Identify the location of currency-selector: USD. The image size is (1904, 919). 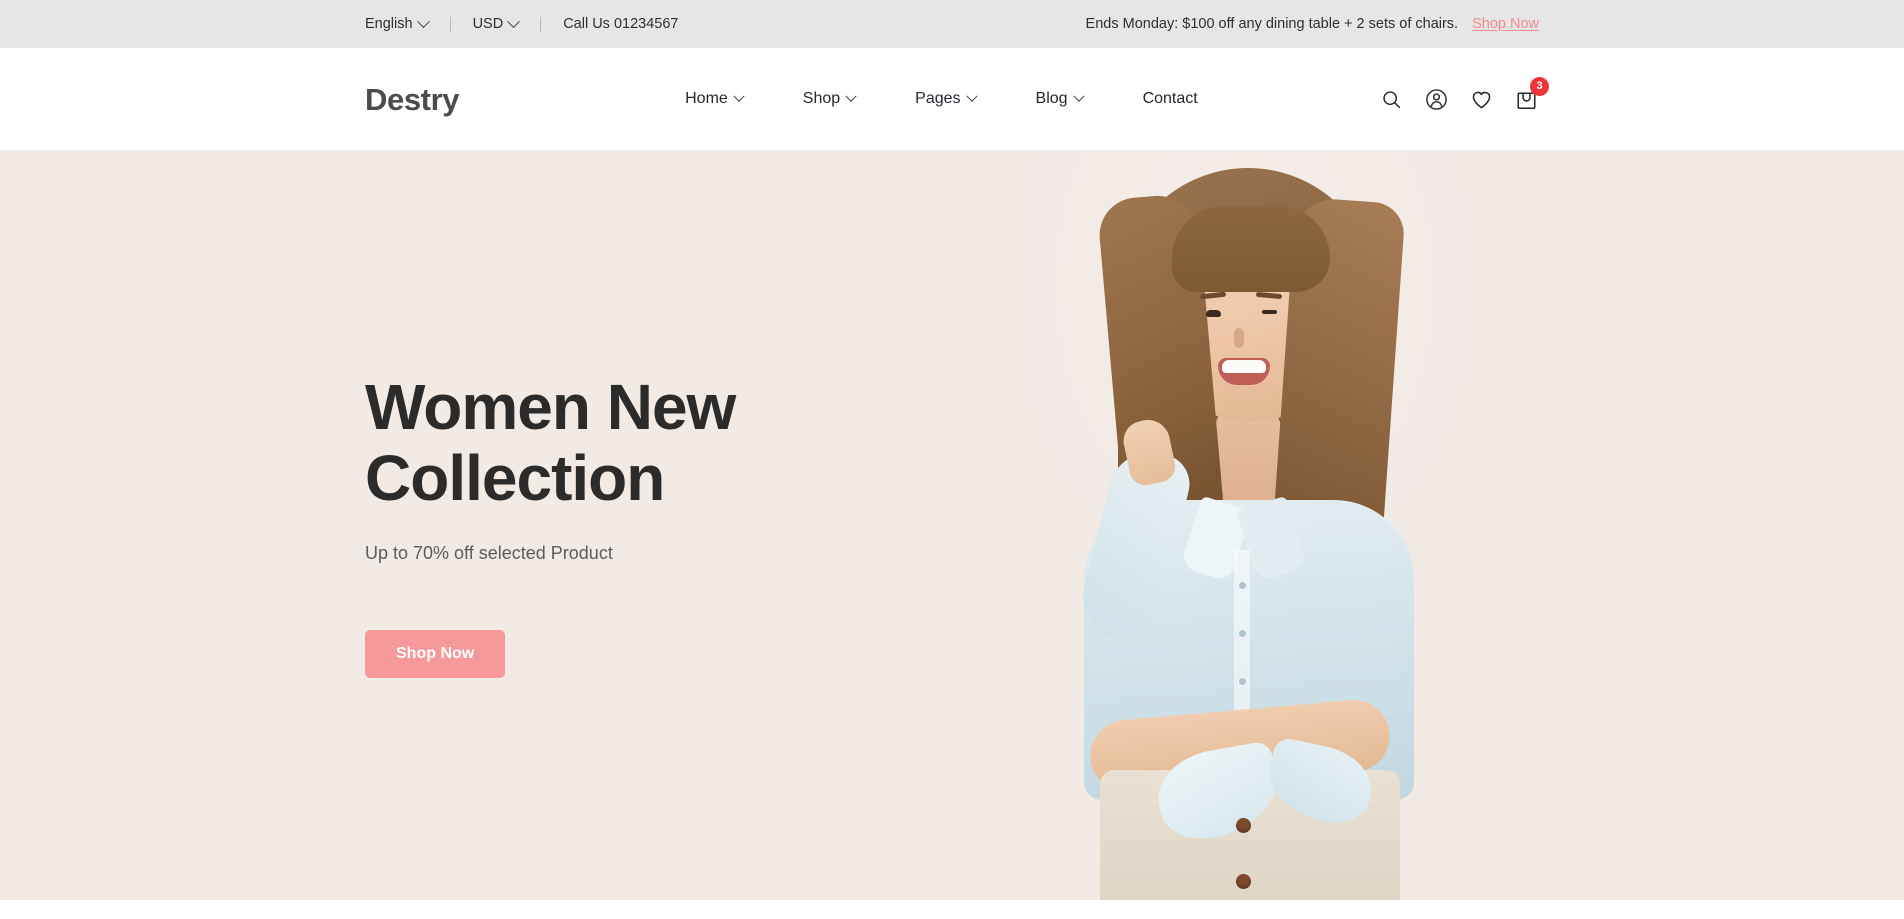
(496, 23).